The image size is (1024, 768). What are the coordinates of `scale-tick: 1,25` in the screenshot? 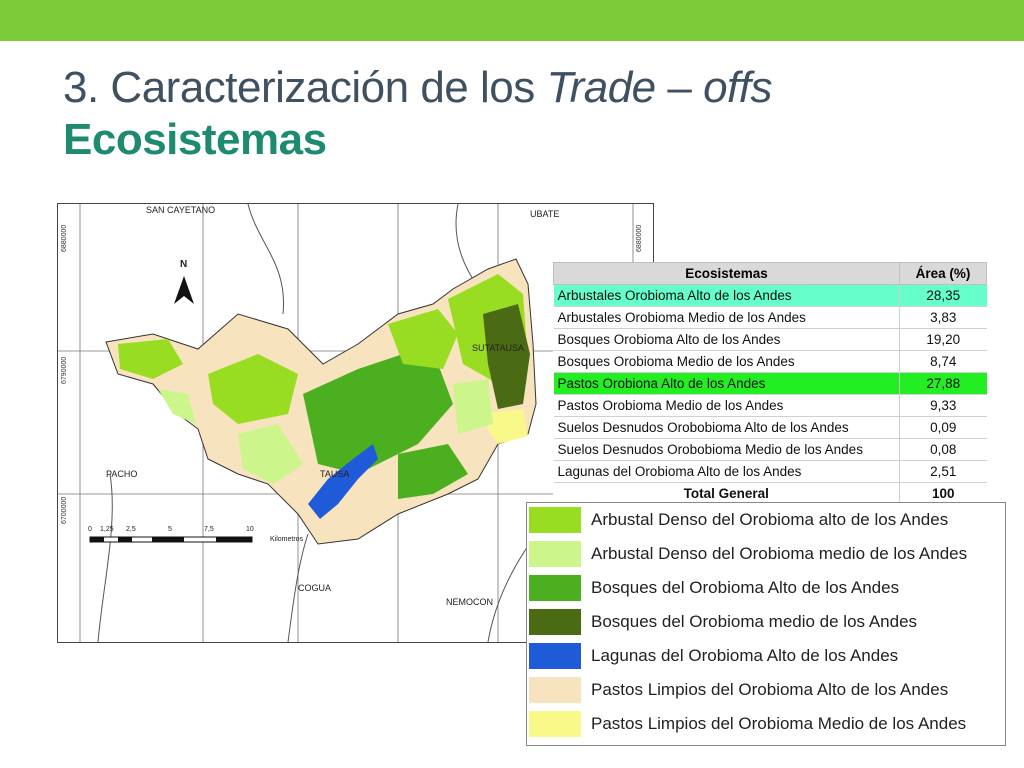 It's located at (107, 529).